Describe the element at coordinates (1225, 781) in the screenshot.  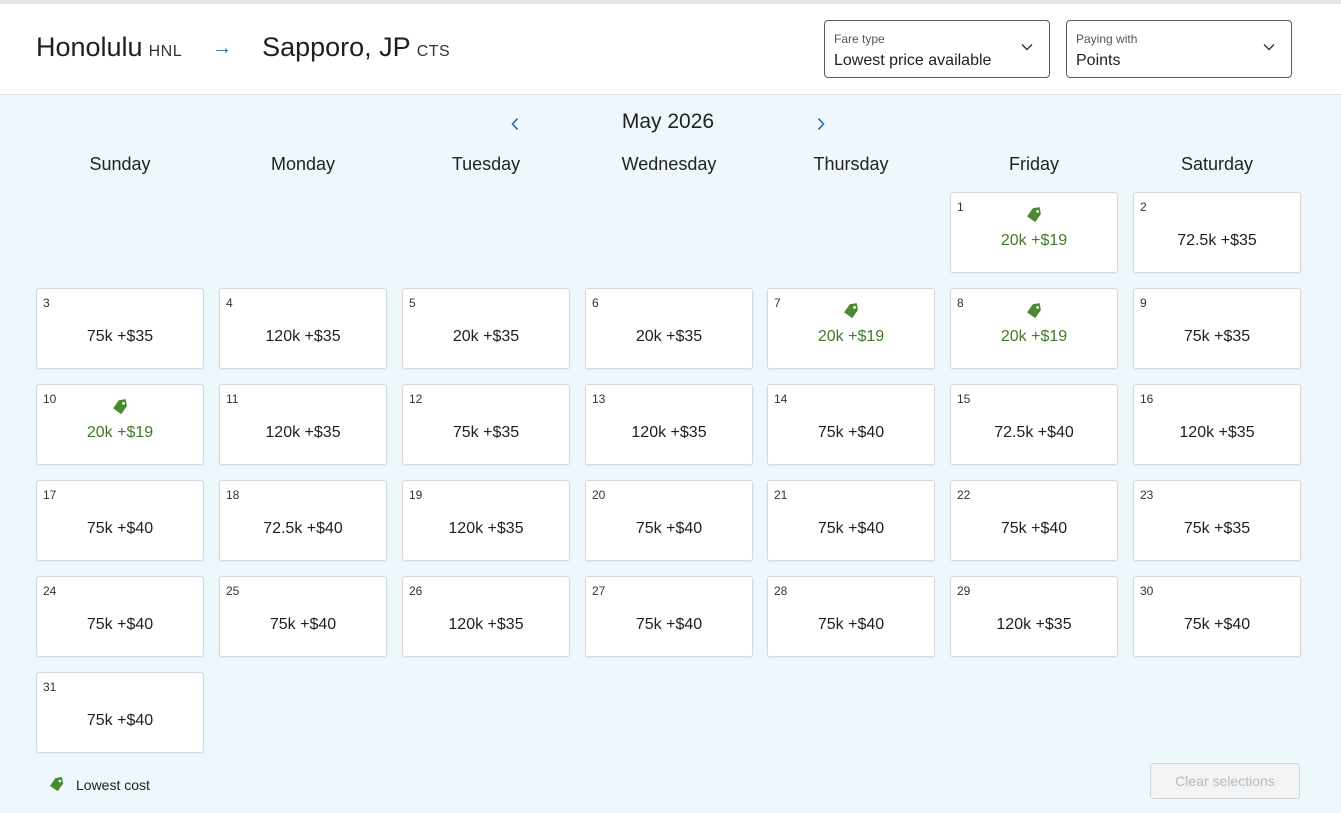
I see `clear-selections-button: Clear selections` at that location.